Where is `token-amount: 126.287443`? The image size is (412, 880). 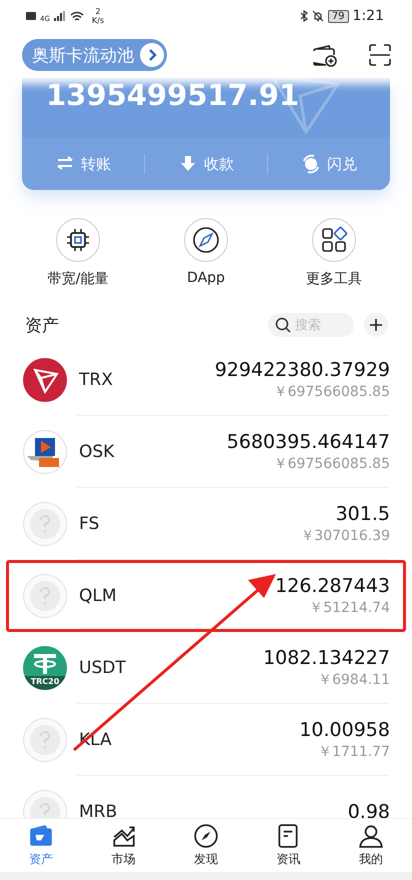
token-amount: 126.287443 is located at coordinates (332, 586).